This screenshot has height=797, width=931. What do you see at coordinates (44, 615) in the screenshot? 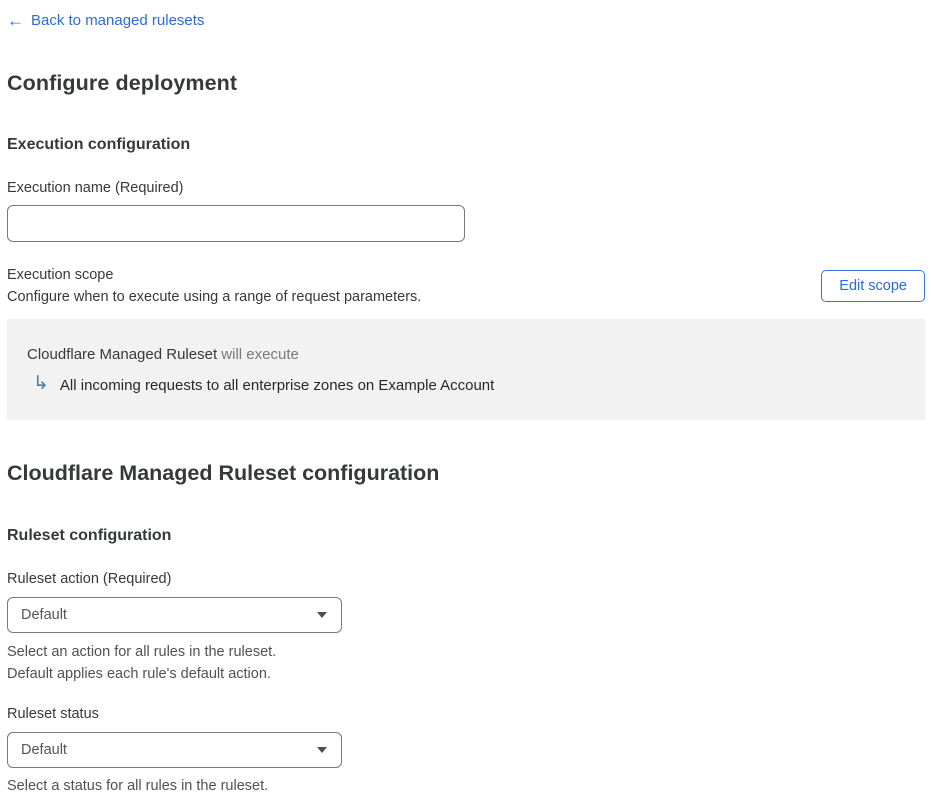
I see `ruleset-action-selected-value: Default` at bounding box center [44, 615].